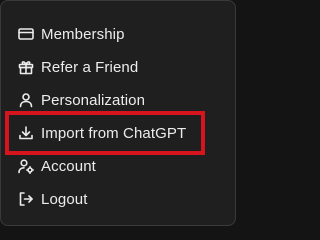  Describe the element at coordinates (26, 67) in the screenshot. I see `gift-icon` at that location.